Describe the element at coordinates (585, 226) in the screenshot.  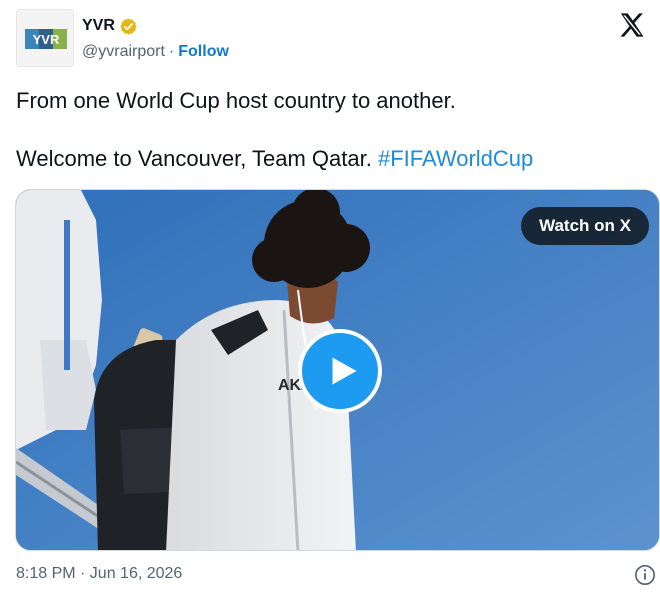
I see `watch-on-x-button: Watch on X` at that location.